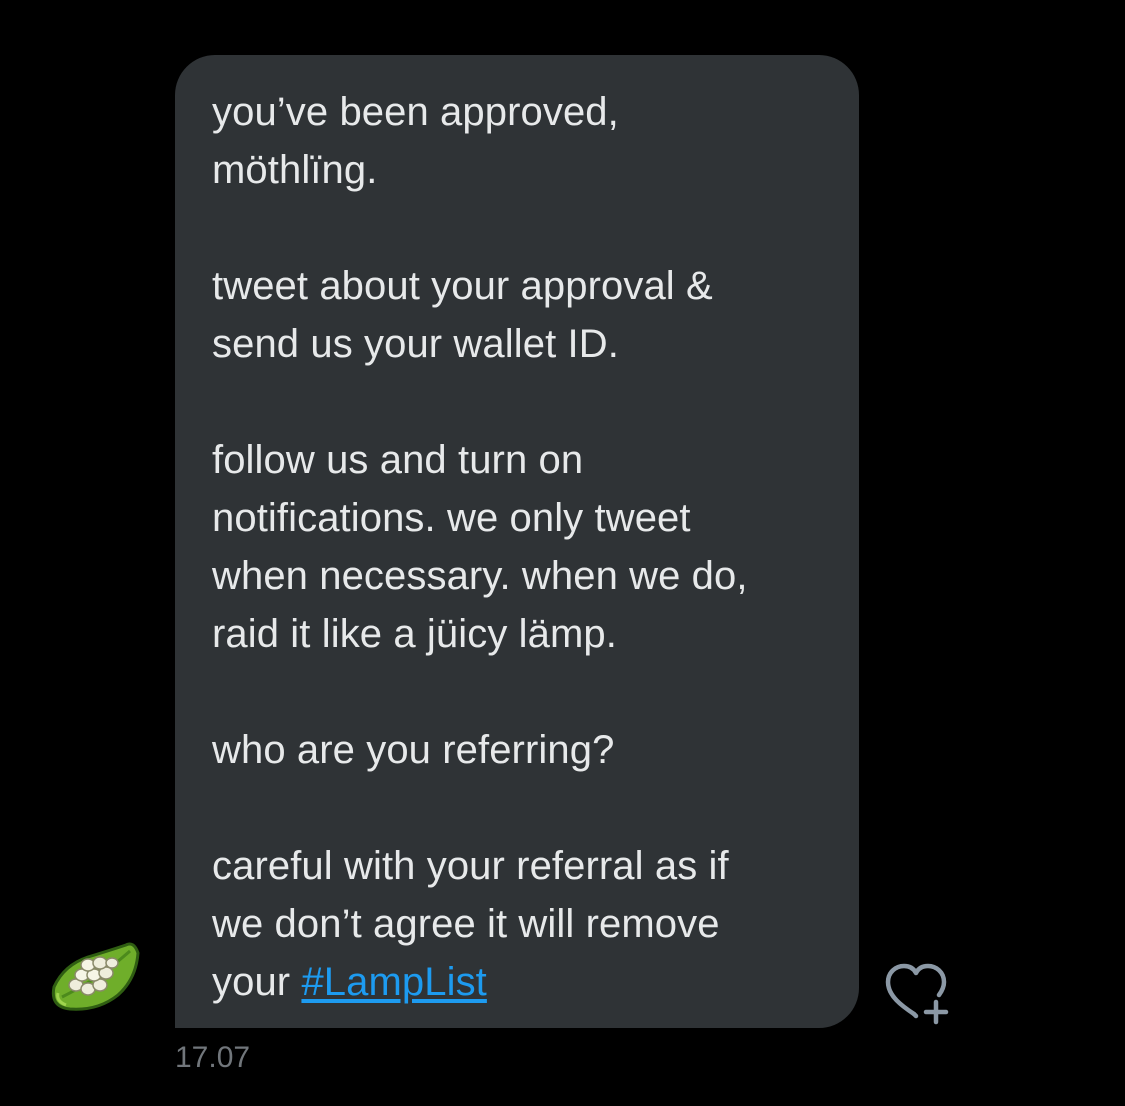  What do you see at coordinates (393, 982) in the screenshot?
I see `hashtag-link: #LampList` at bounding box center [393, 982].